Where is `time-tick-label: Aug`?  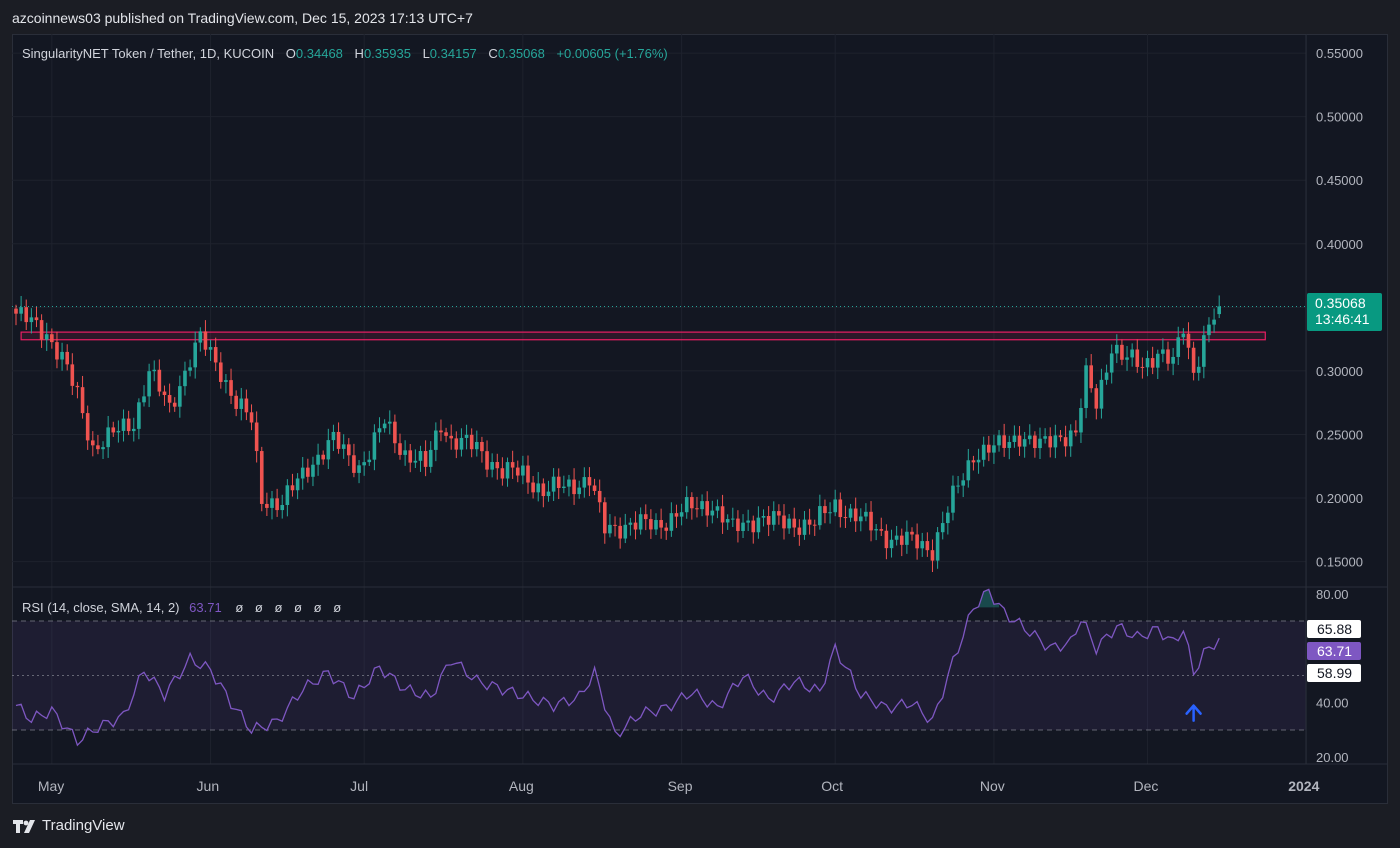 time-tick-label: Aug is located at coordinates (521, 786).